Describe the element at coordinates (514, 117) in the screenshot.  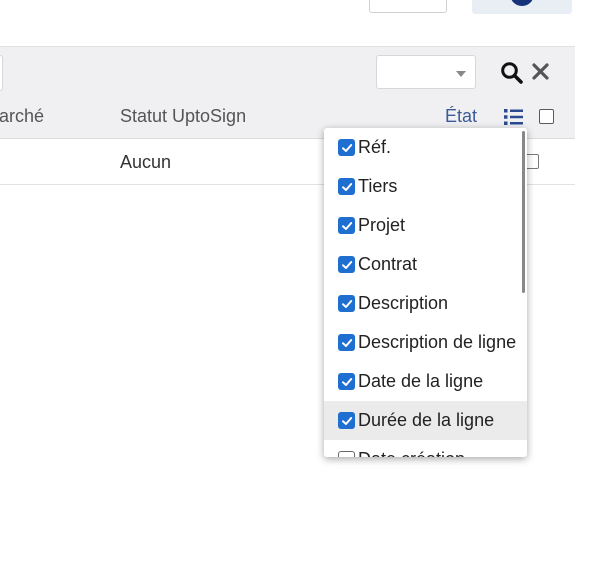
I see `column-selector-icon` at that location.